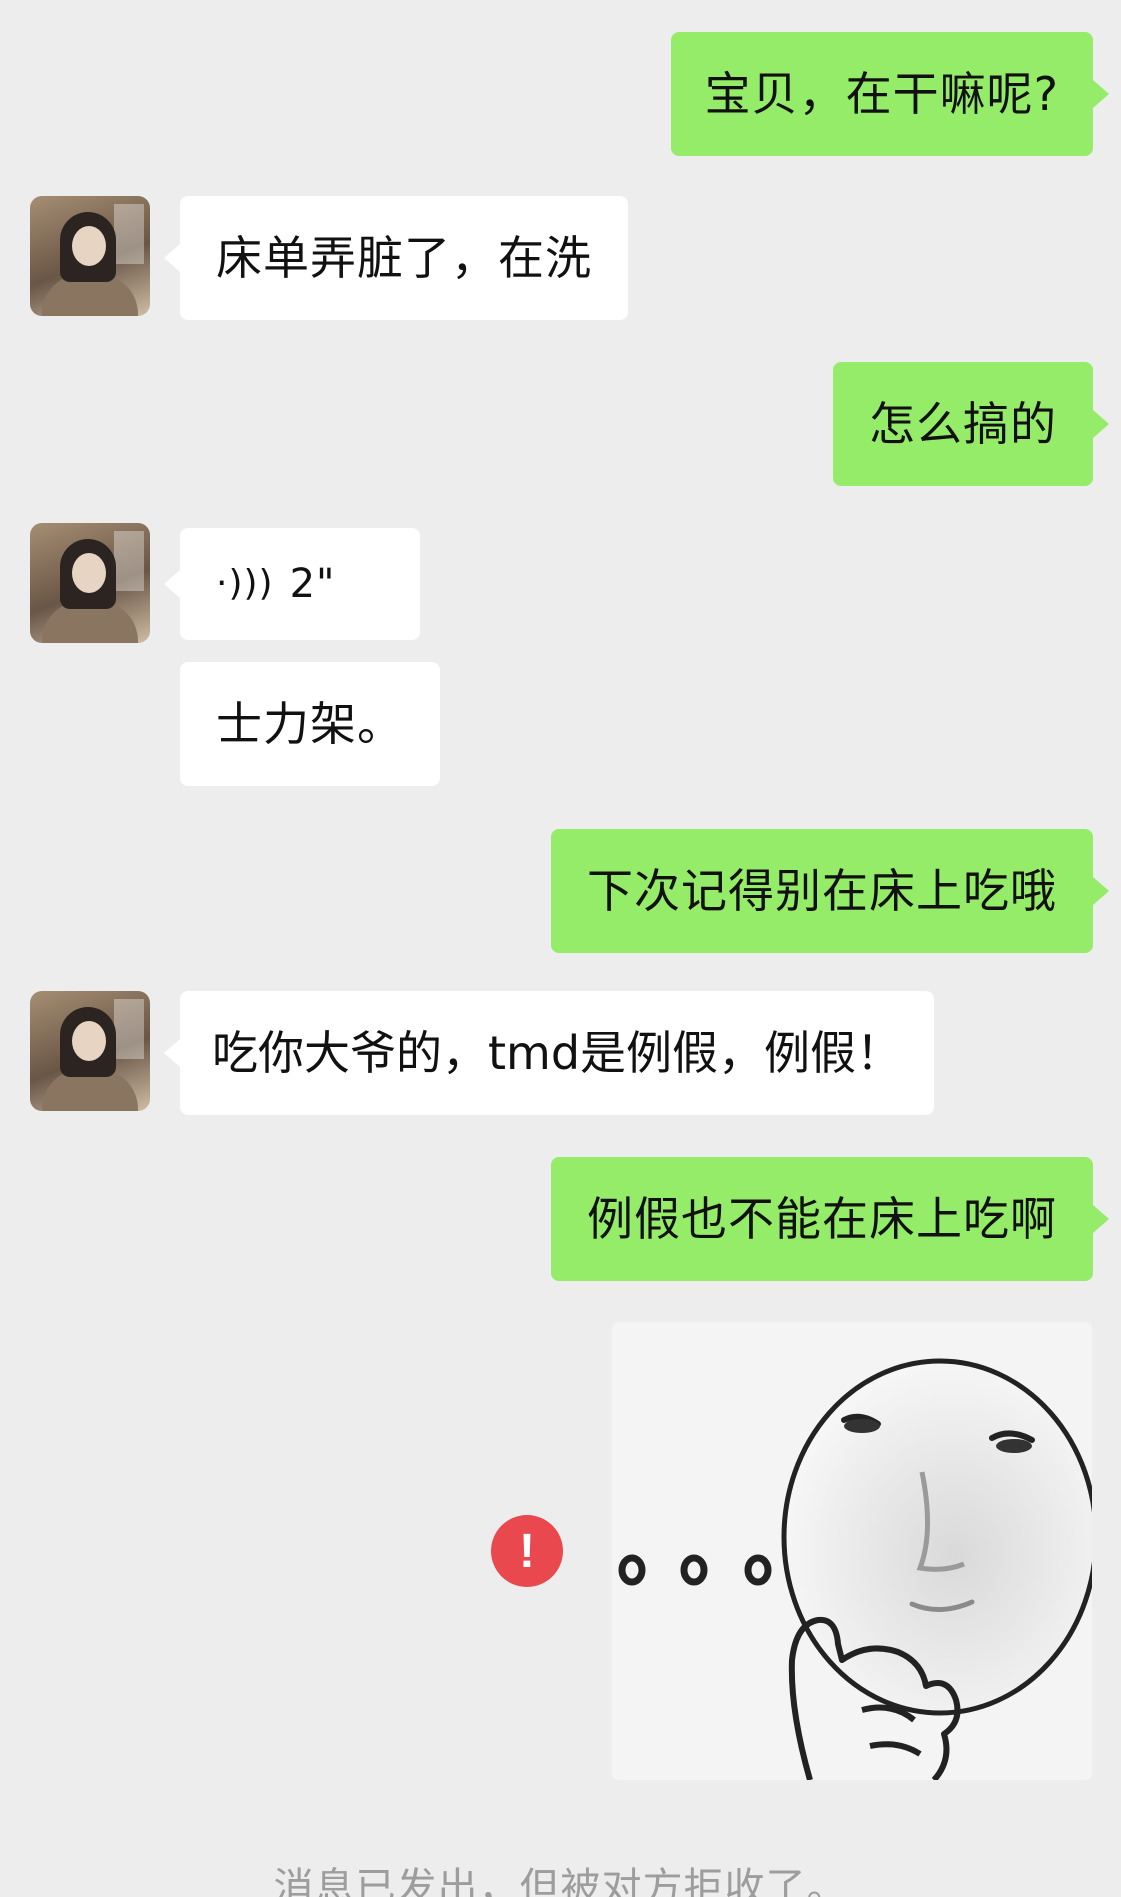 This screenshot has width=1121, height=1897. I want to click on voice-wave-icon: ·))), so click(245, 583).